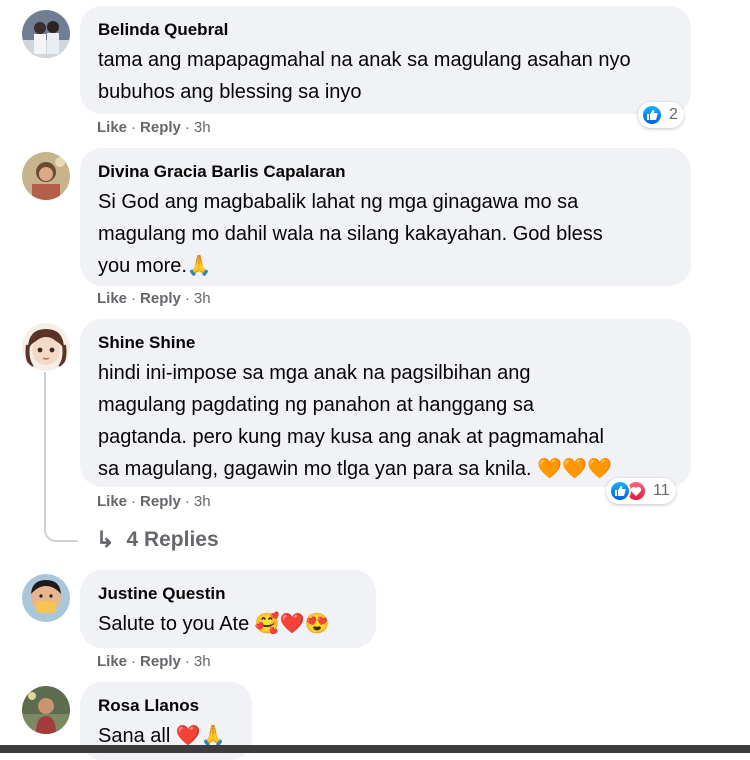 This screenshot has width=750, height=760. I want to click on comment-author: Shine Shine, so click(385, 343).